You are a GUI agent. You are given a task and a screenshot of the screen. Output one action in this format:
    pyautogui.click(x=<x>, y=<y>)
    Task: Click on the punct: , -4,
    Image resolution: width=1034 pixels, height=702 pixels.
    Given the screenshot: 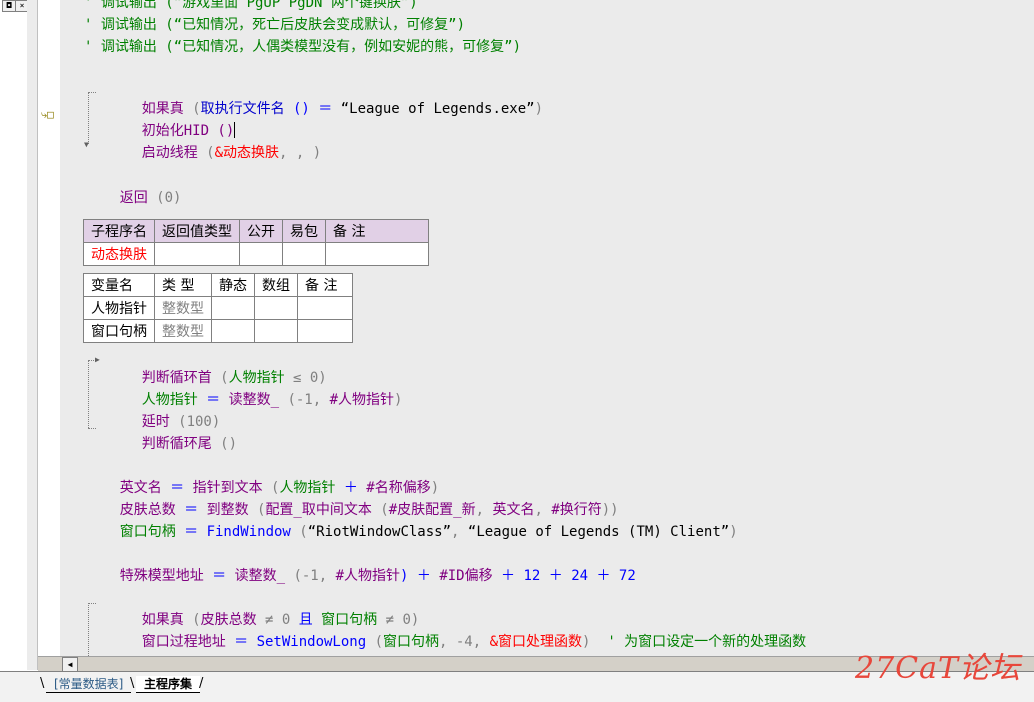 What is the action you would take?
    pyautogui.click(x=464, y=642)
    